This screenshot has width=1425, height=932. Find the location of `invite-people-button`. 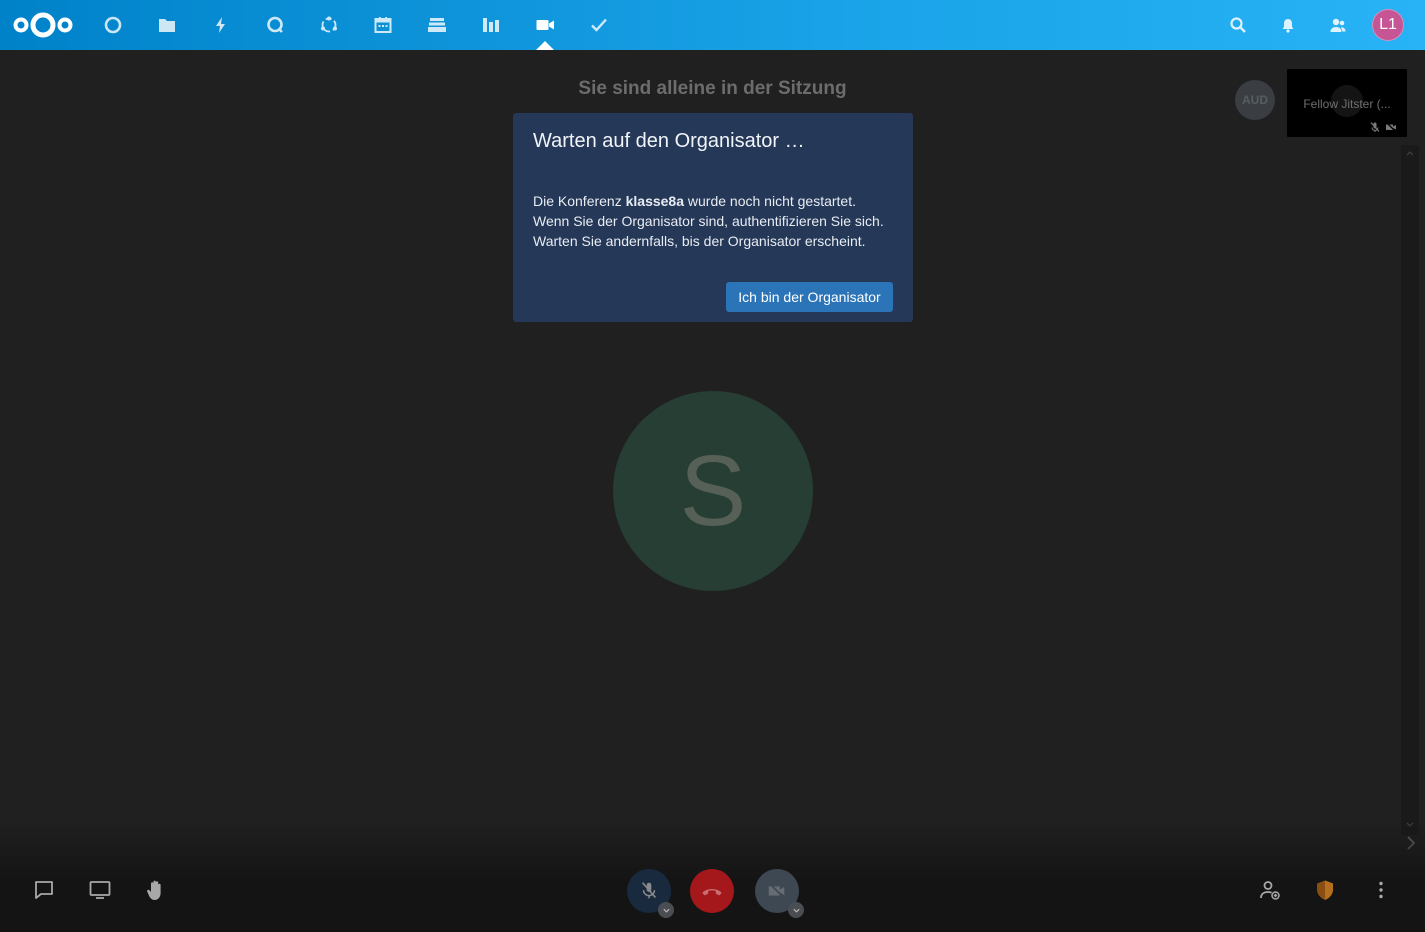

invite-people-button is located at coordinates (1270, 890).